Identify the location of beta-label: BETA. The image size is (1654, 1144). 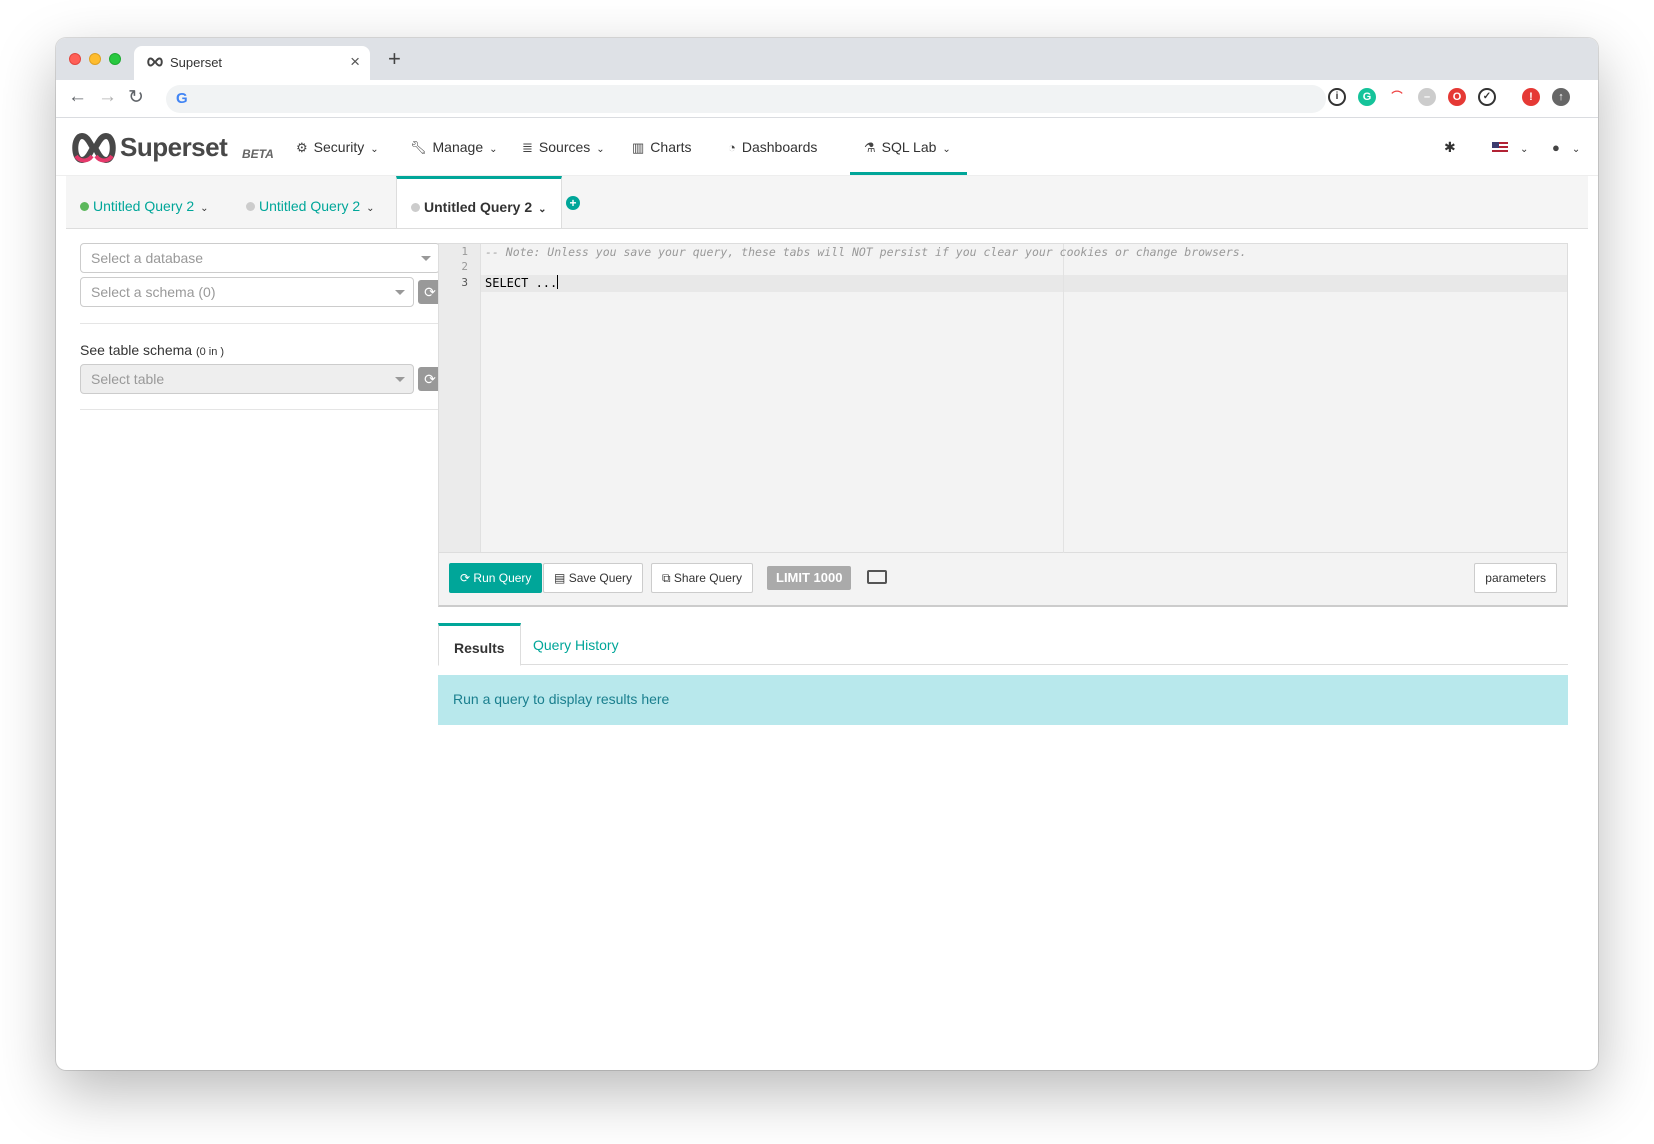
(258, 154).